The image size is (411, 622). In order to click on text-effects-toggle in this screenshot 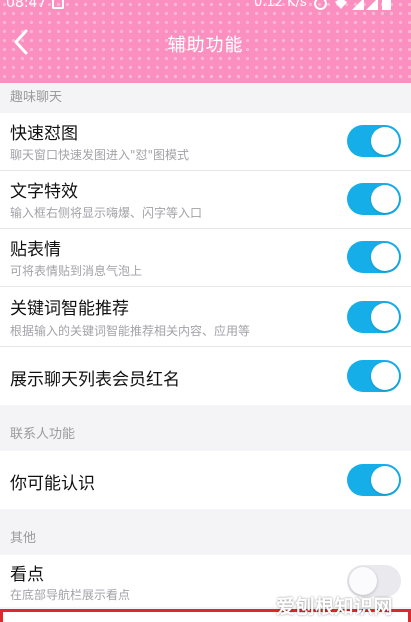, I will do `click(374, 199)`.